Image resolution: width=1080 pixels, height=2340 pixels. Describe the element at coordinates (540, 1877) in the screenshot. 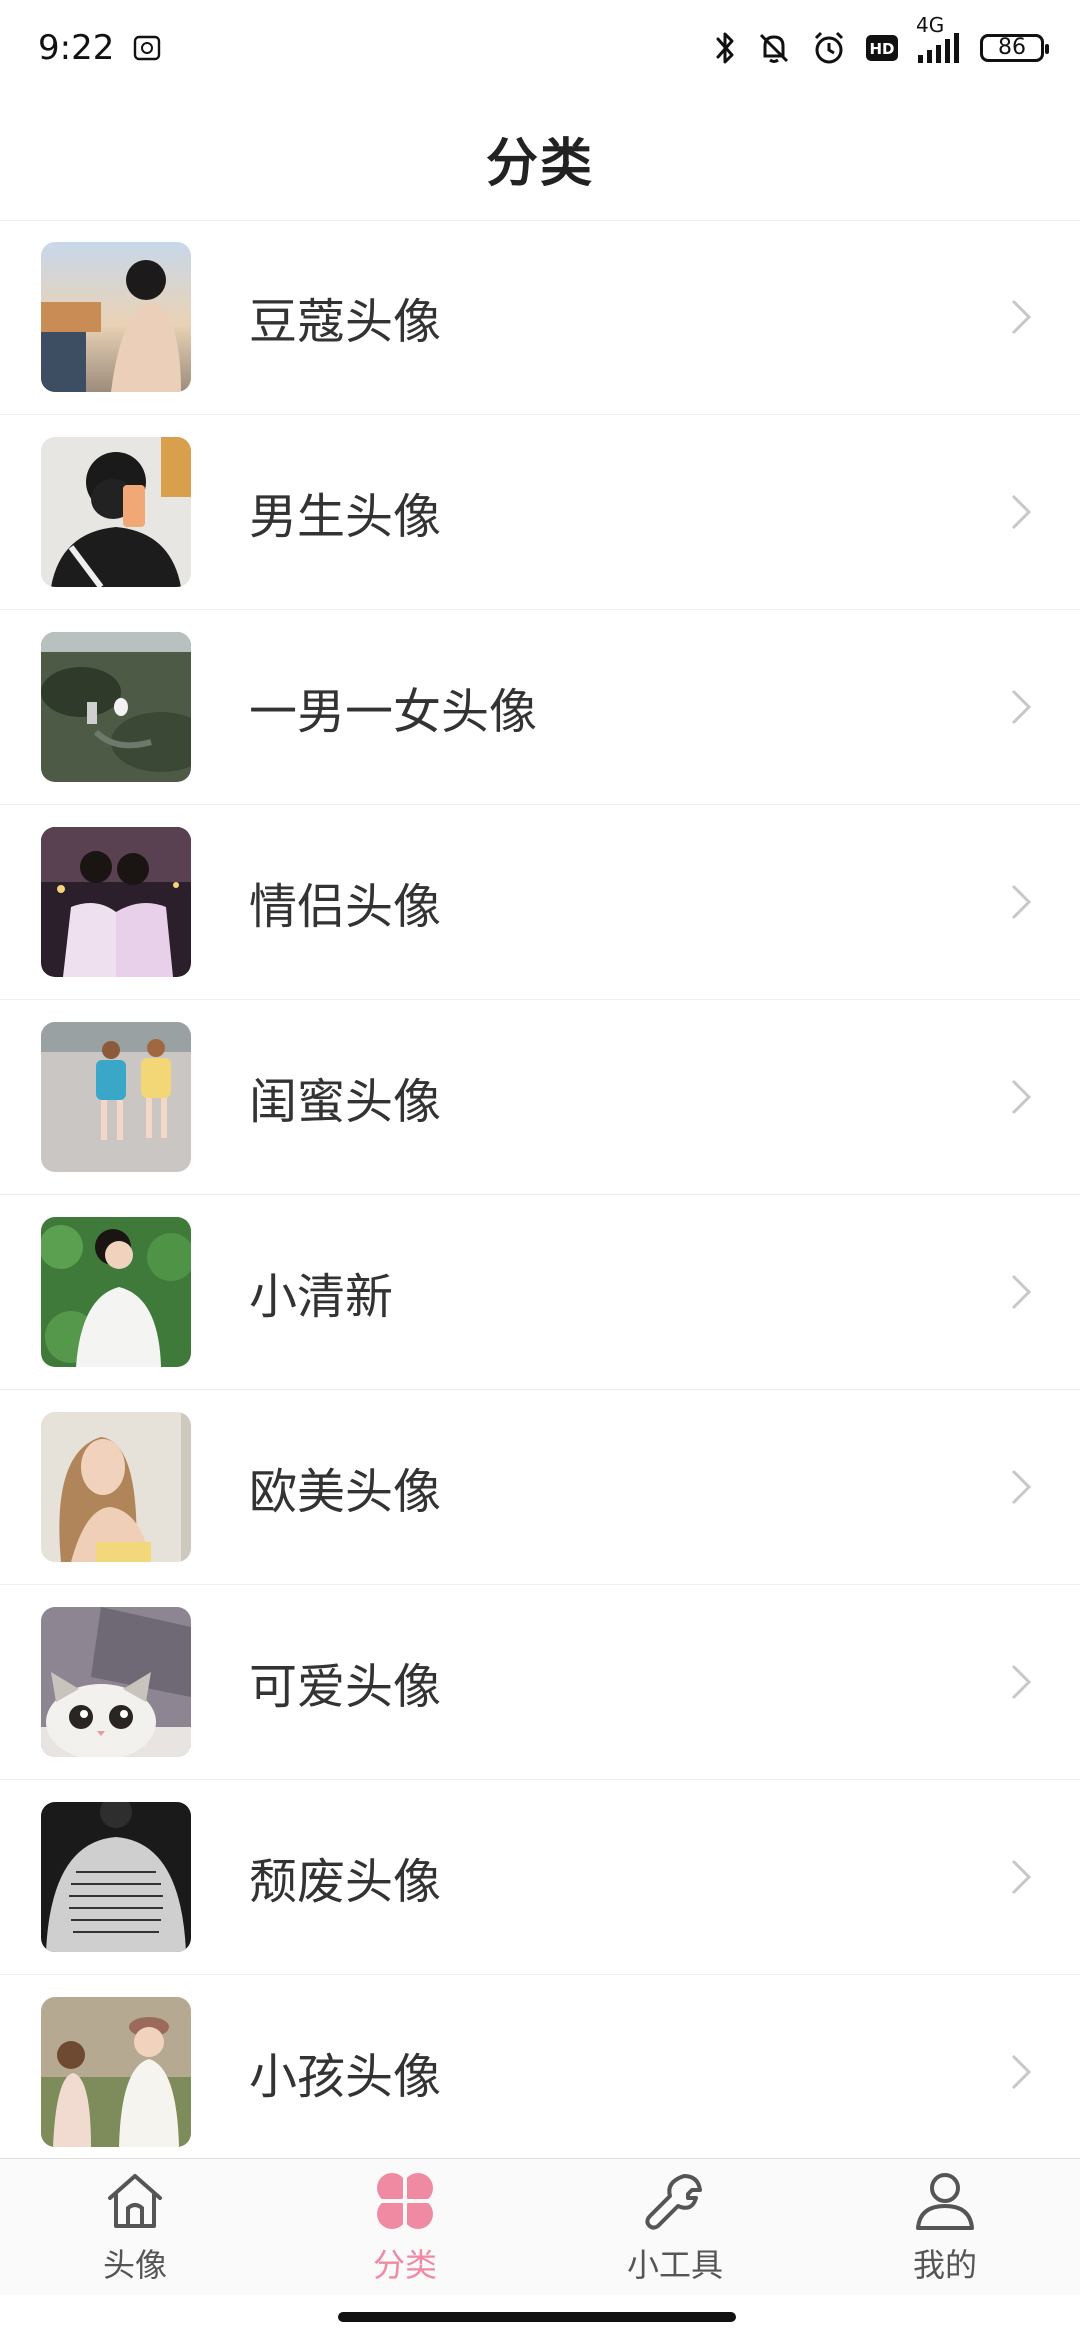

I see `category-item: 颓废头像` at that location.